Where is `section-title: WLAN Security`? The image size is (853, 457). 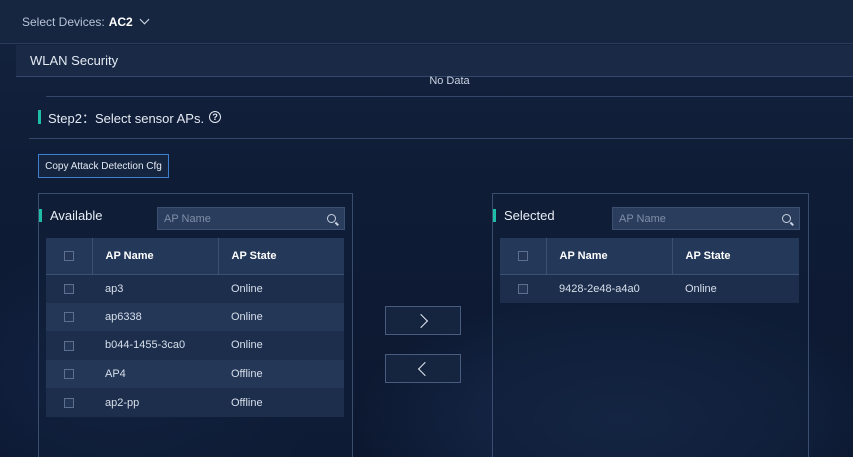 section-title: WLAN Security is located at coordinates (434, 61).